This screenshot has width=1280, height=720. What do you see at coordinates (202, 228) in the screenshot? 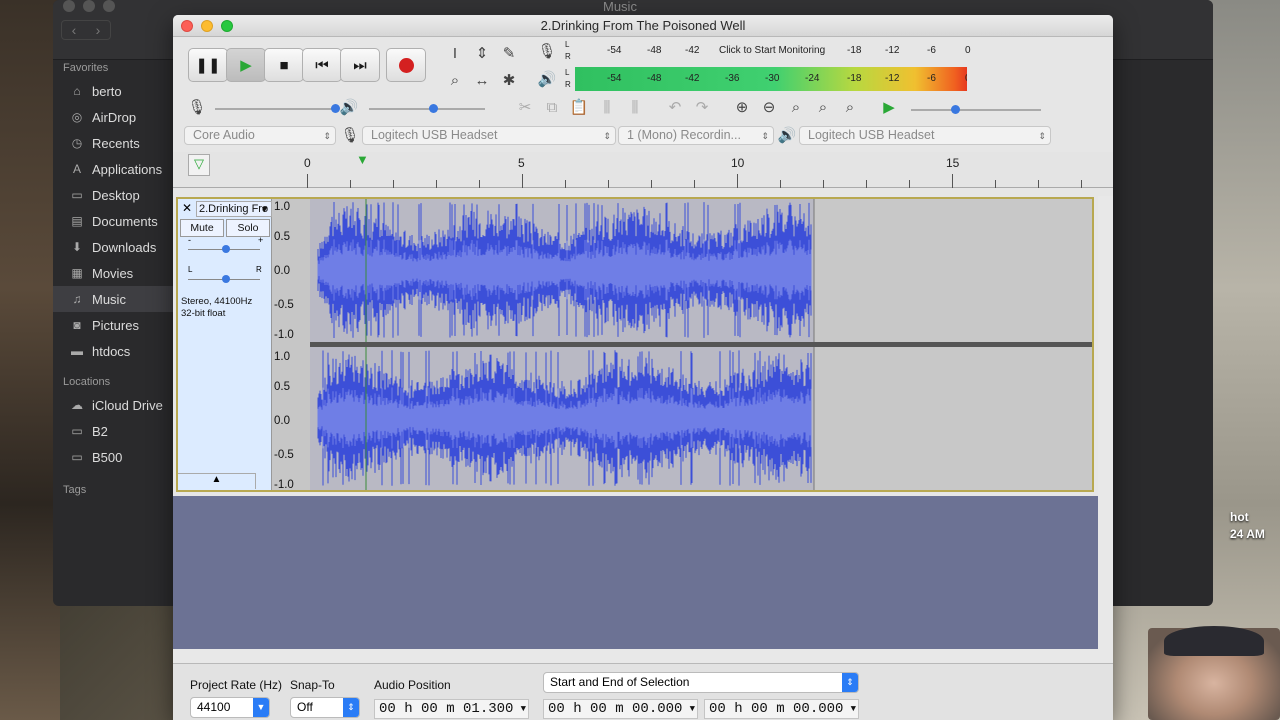
I see `mute-button: Mute` at bounding box center [202, 228].